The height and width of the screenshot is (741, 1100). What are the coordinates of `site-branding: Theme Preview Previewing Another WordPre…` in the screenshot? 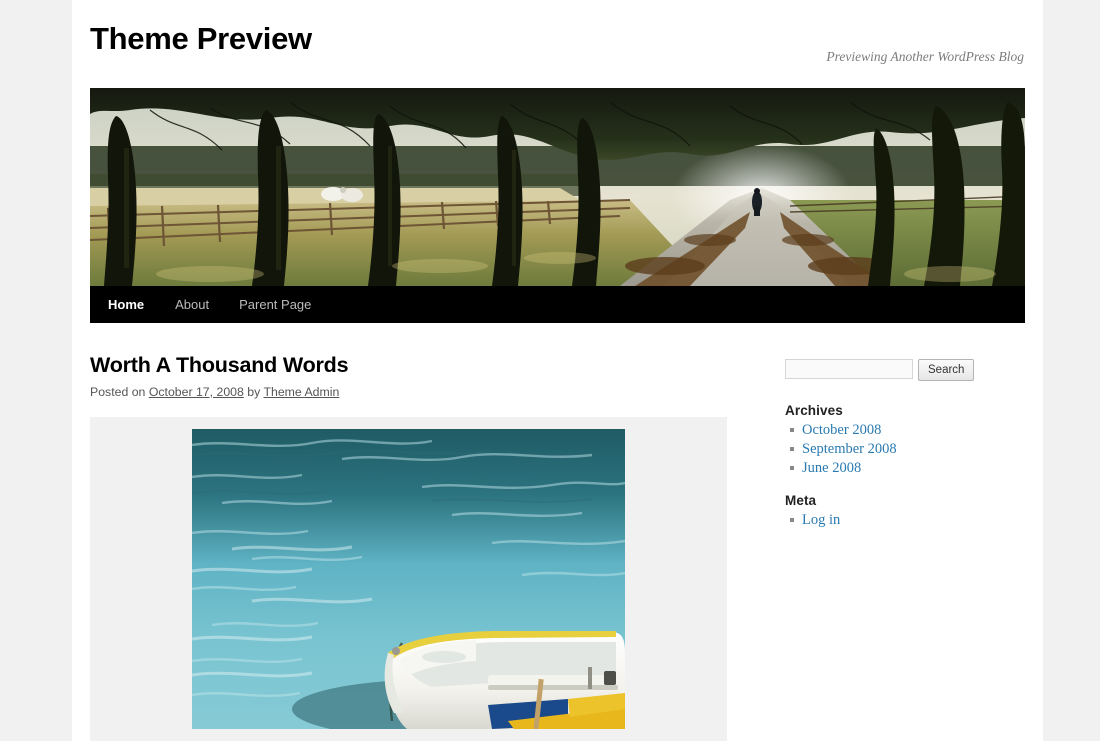 It's located at (557, 44).